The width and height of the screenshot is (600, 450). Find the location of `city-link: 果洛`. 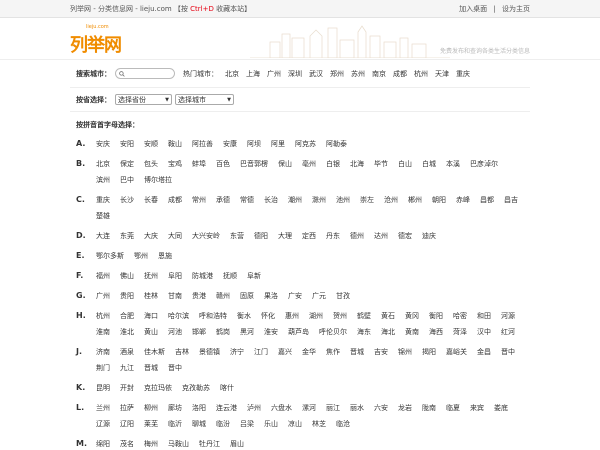

city-link: 果洛 is located at coordinates (271, 296).